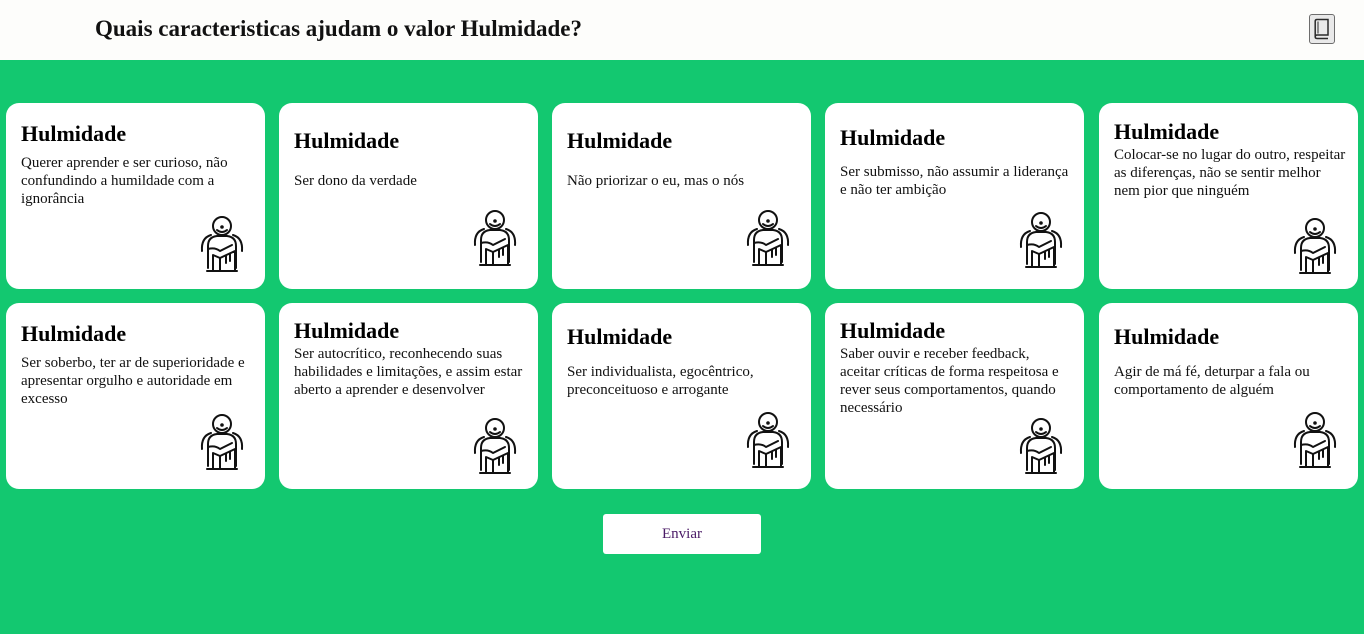 The width and height of the screenshot is (1364, 634). I want to click on book-icon, so click(1321, 29).